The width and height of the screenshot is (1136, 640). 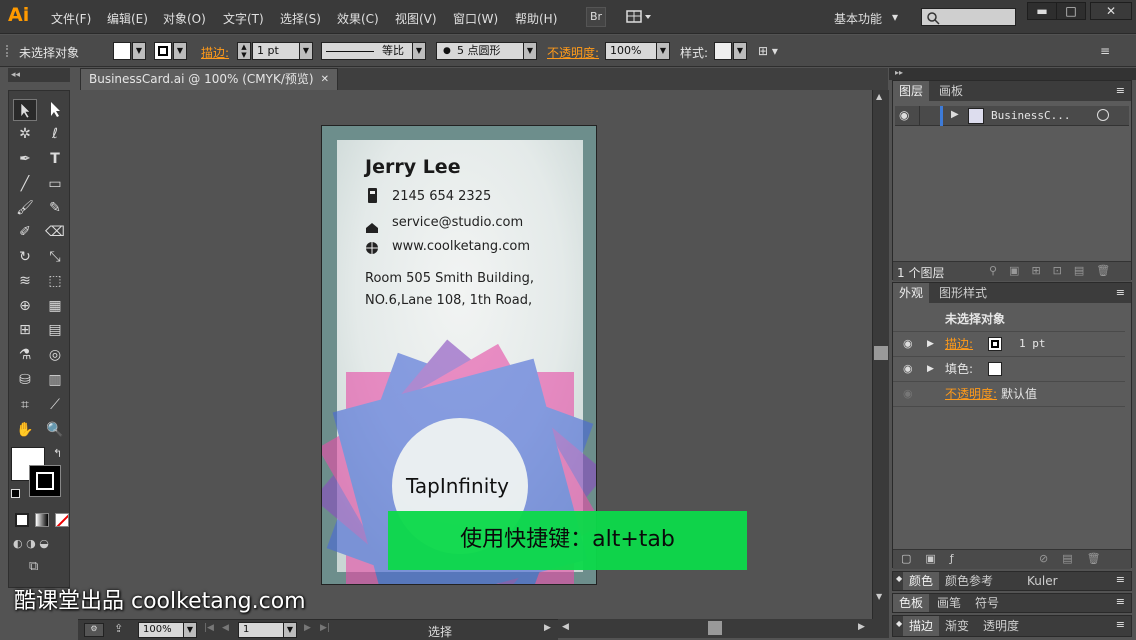 What do you see at coordinates (1001, 626) in the screenshot?
I see `tab-transparency: 透明度` at bounding box center [1001, 626].